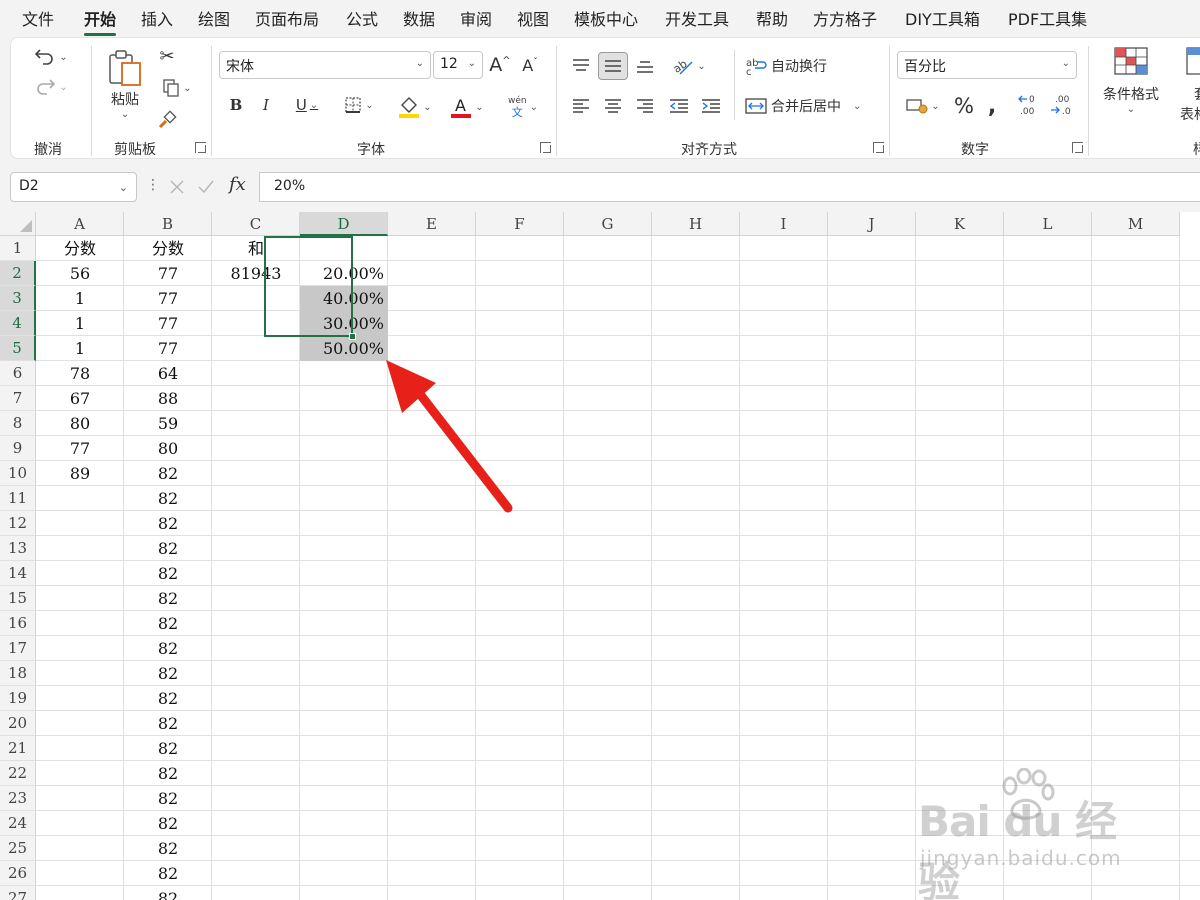 The height and width of the screenshot is (900, 1200). Describe the element at coordinates (168, 224) in the screenshot. I see `column-header-b: B` at that location.